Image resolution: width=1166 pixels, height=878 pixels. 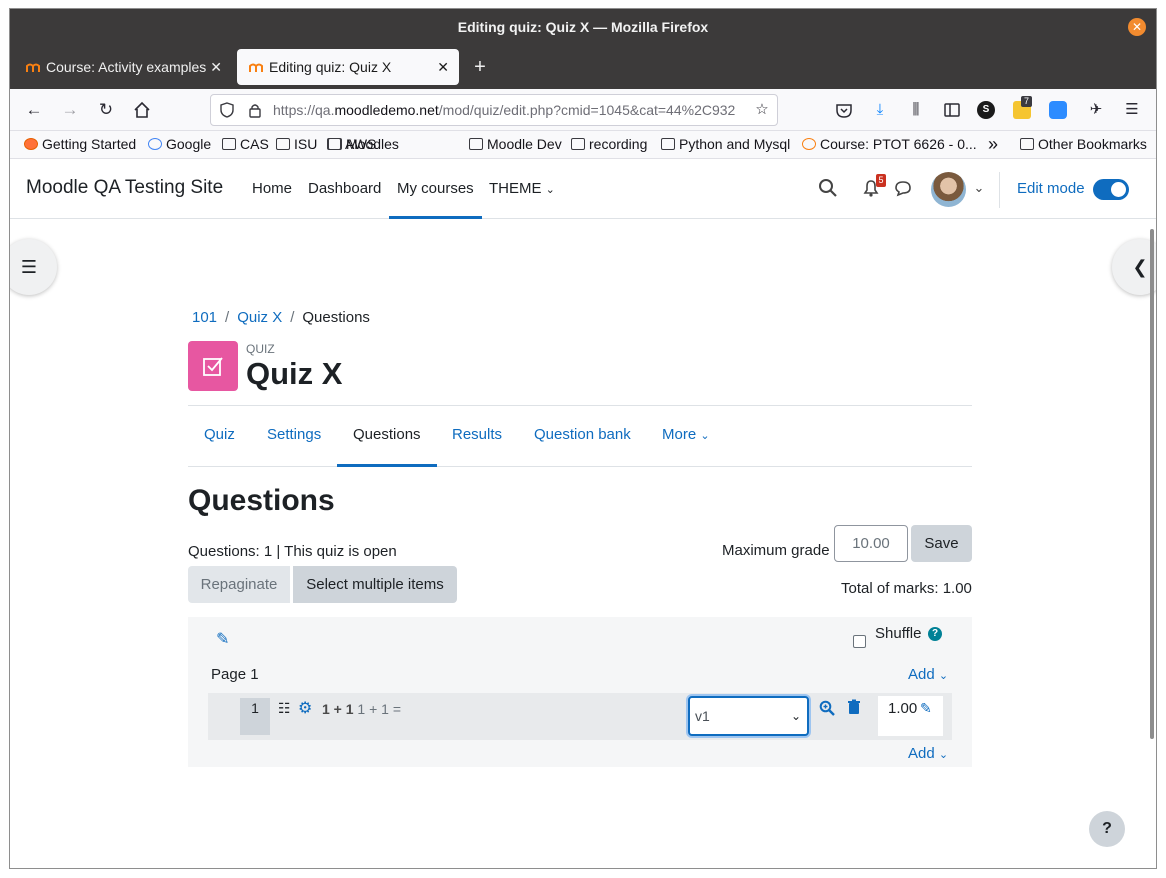 What do you see at coordinates (986, 110) in the screenshot?
I see `extension-s-icon: S` at bounding box center [986, 110].